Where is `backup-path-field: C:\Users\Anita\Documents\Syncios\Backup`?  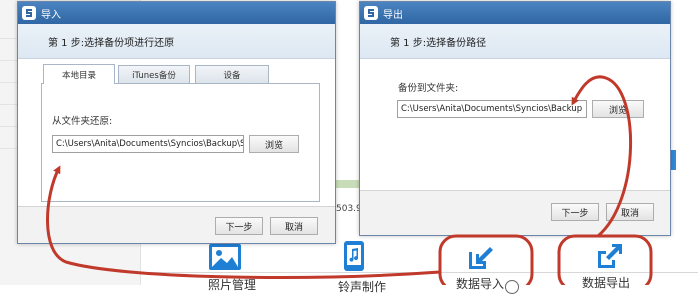
backup-path-field: C:\Users\Anita\Documents\Syncios\Backup is located at coordinates (492, 109).